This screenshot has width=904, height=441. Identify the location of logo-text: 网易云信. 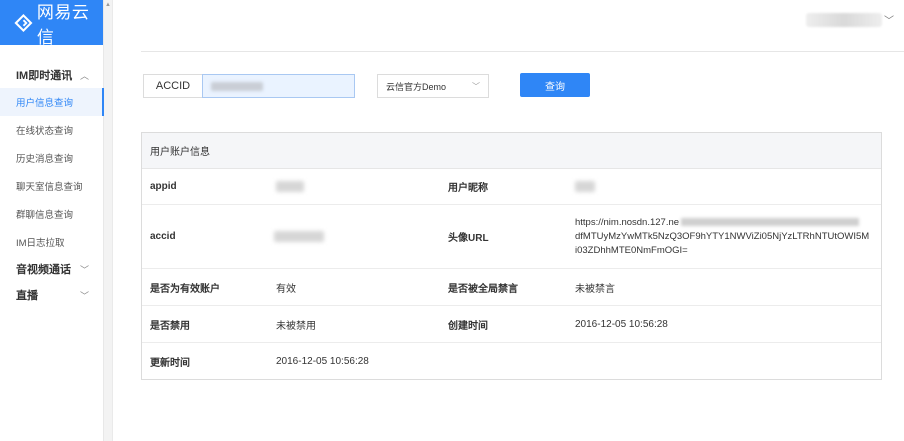
(63, 24).